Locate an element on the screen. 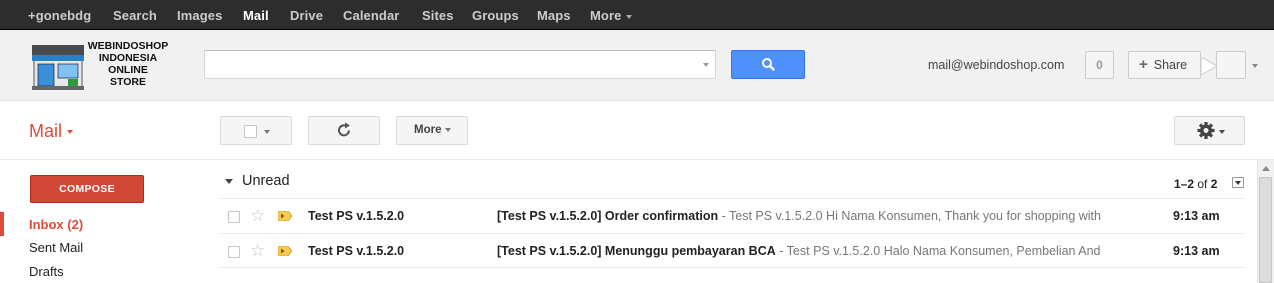 The height and width of the screenshot is (283, 1274). select-all-checkbox is located at coordinates (250, 131).